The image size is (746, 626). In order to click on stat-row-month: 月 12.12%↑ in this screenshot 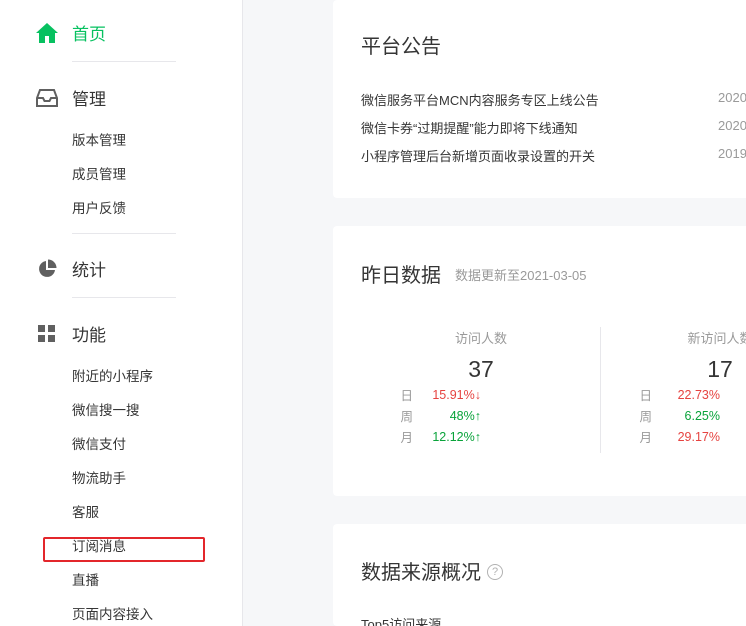, I will do `click(481, 436)`.